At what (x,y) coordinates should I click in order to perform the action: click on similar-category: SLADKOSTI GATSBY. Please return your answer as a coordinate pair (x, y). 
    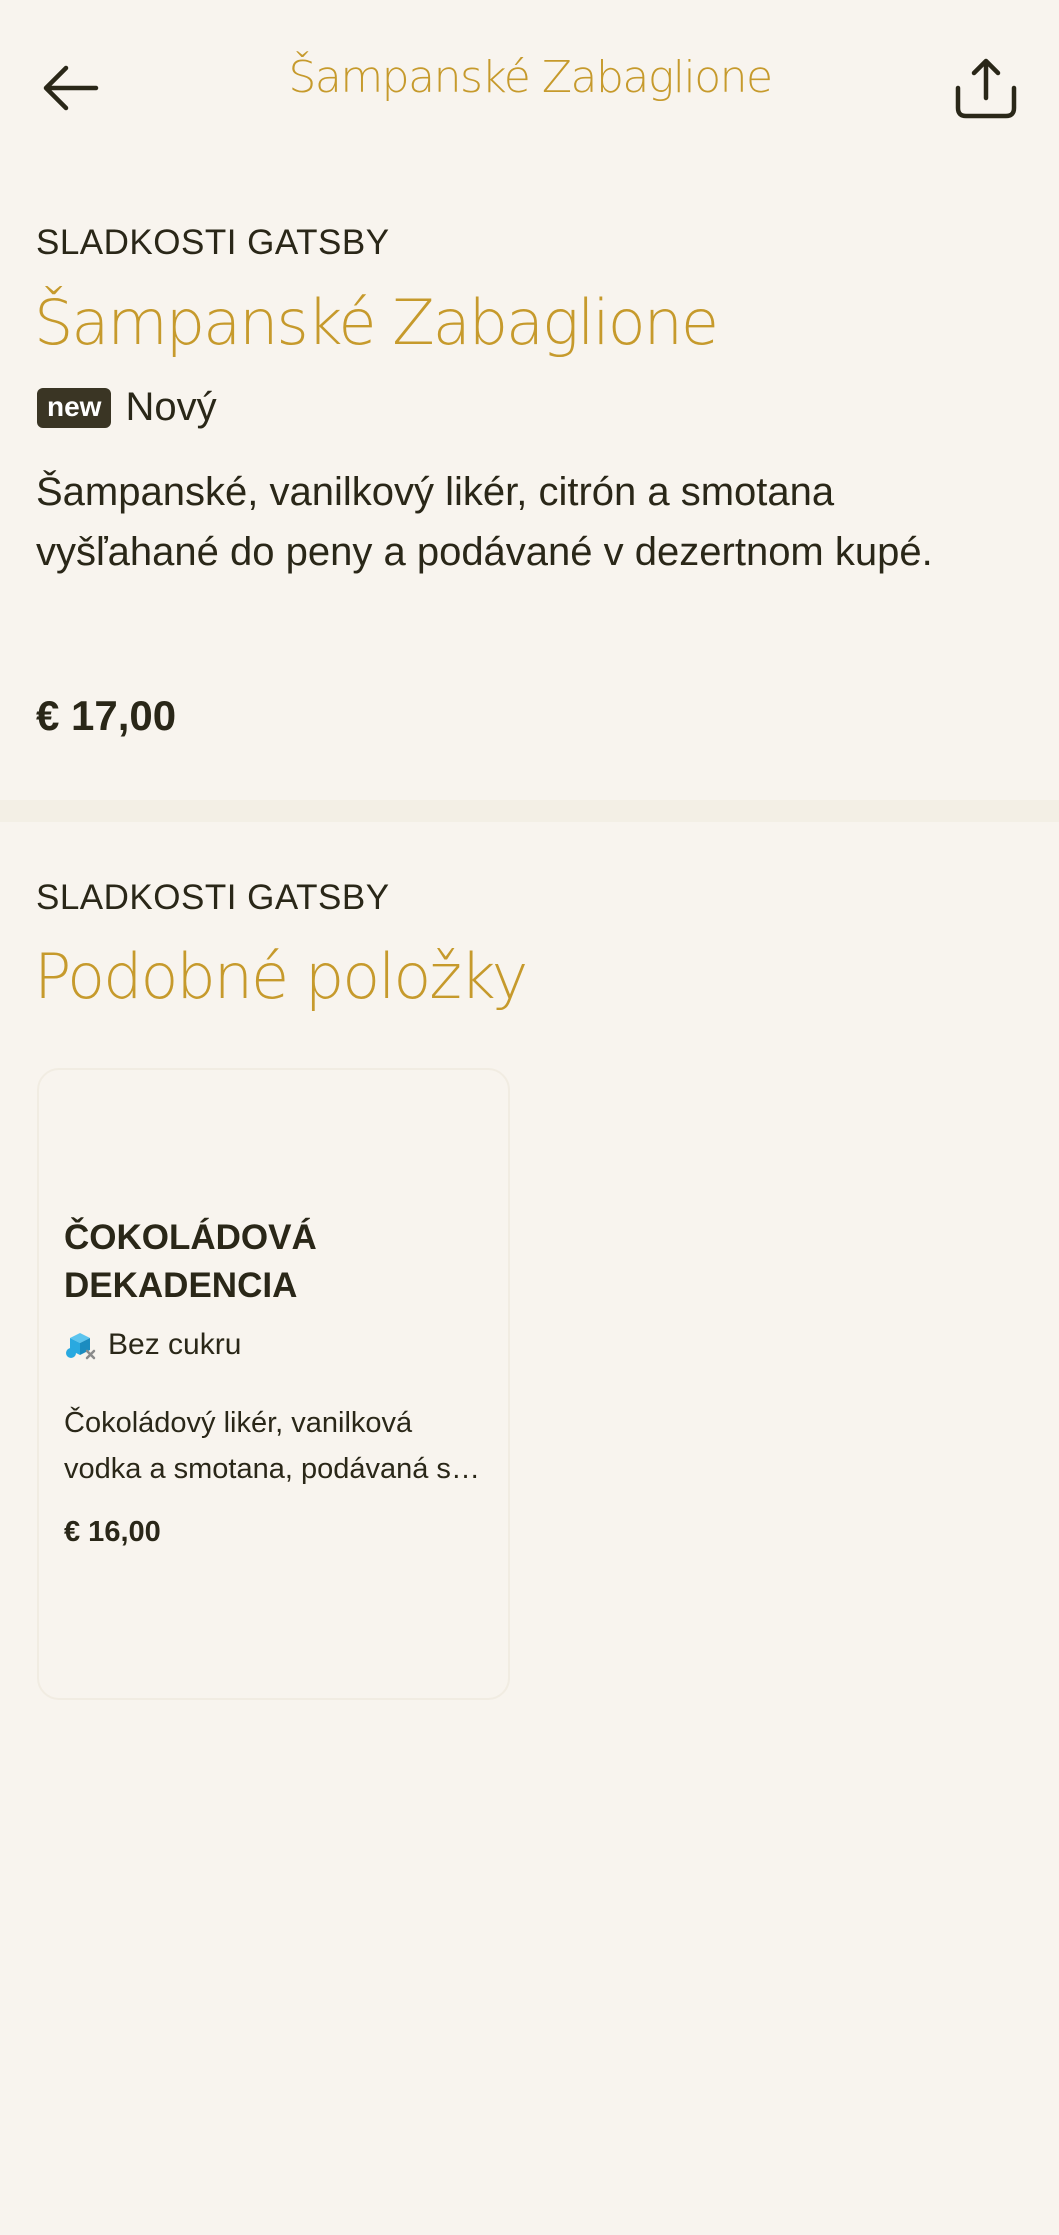
    Looking at the image, I should click on (213, 897).